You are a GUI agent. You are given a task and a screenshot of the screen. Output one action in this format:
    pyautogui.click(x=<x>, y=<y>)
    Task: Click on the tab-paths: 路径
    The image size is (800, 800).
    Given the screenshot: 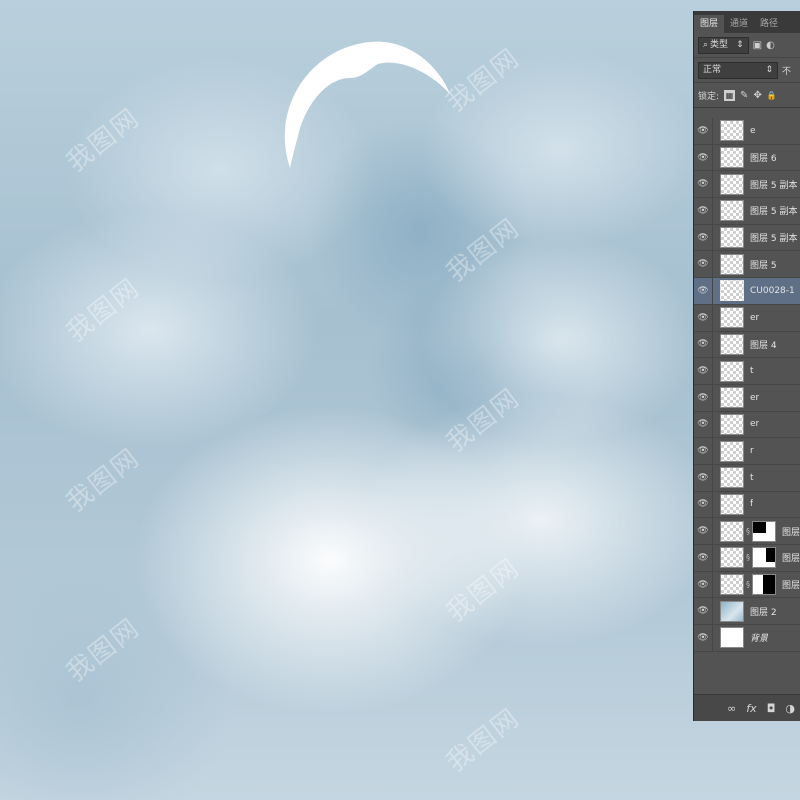 What is the action you would take?
    pyautogui.click(x=769, y=24)
    